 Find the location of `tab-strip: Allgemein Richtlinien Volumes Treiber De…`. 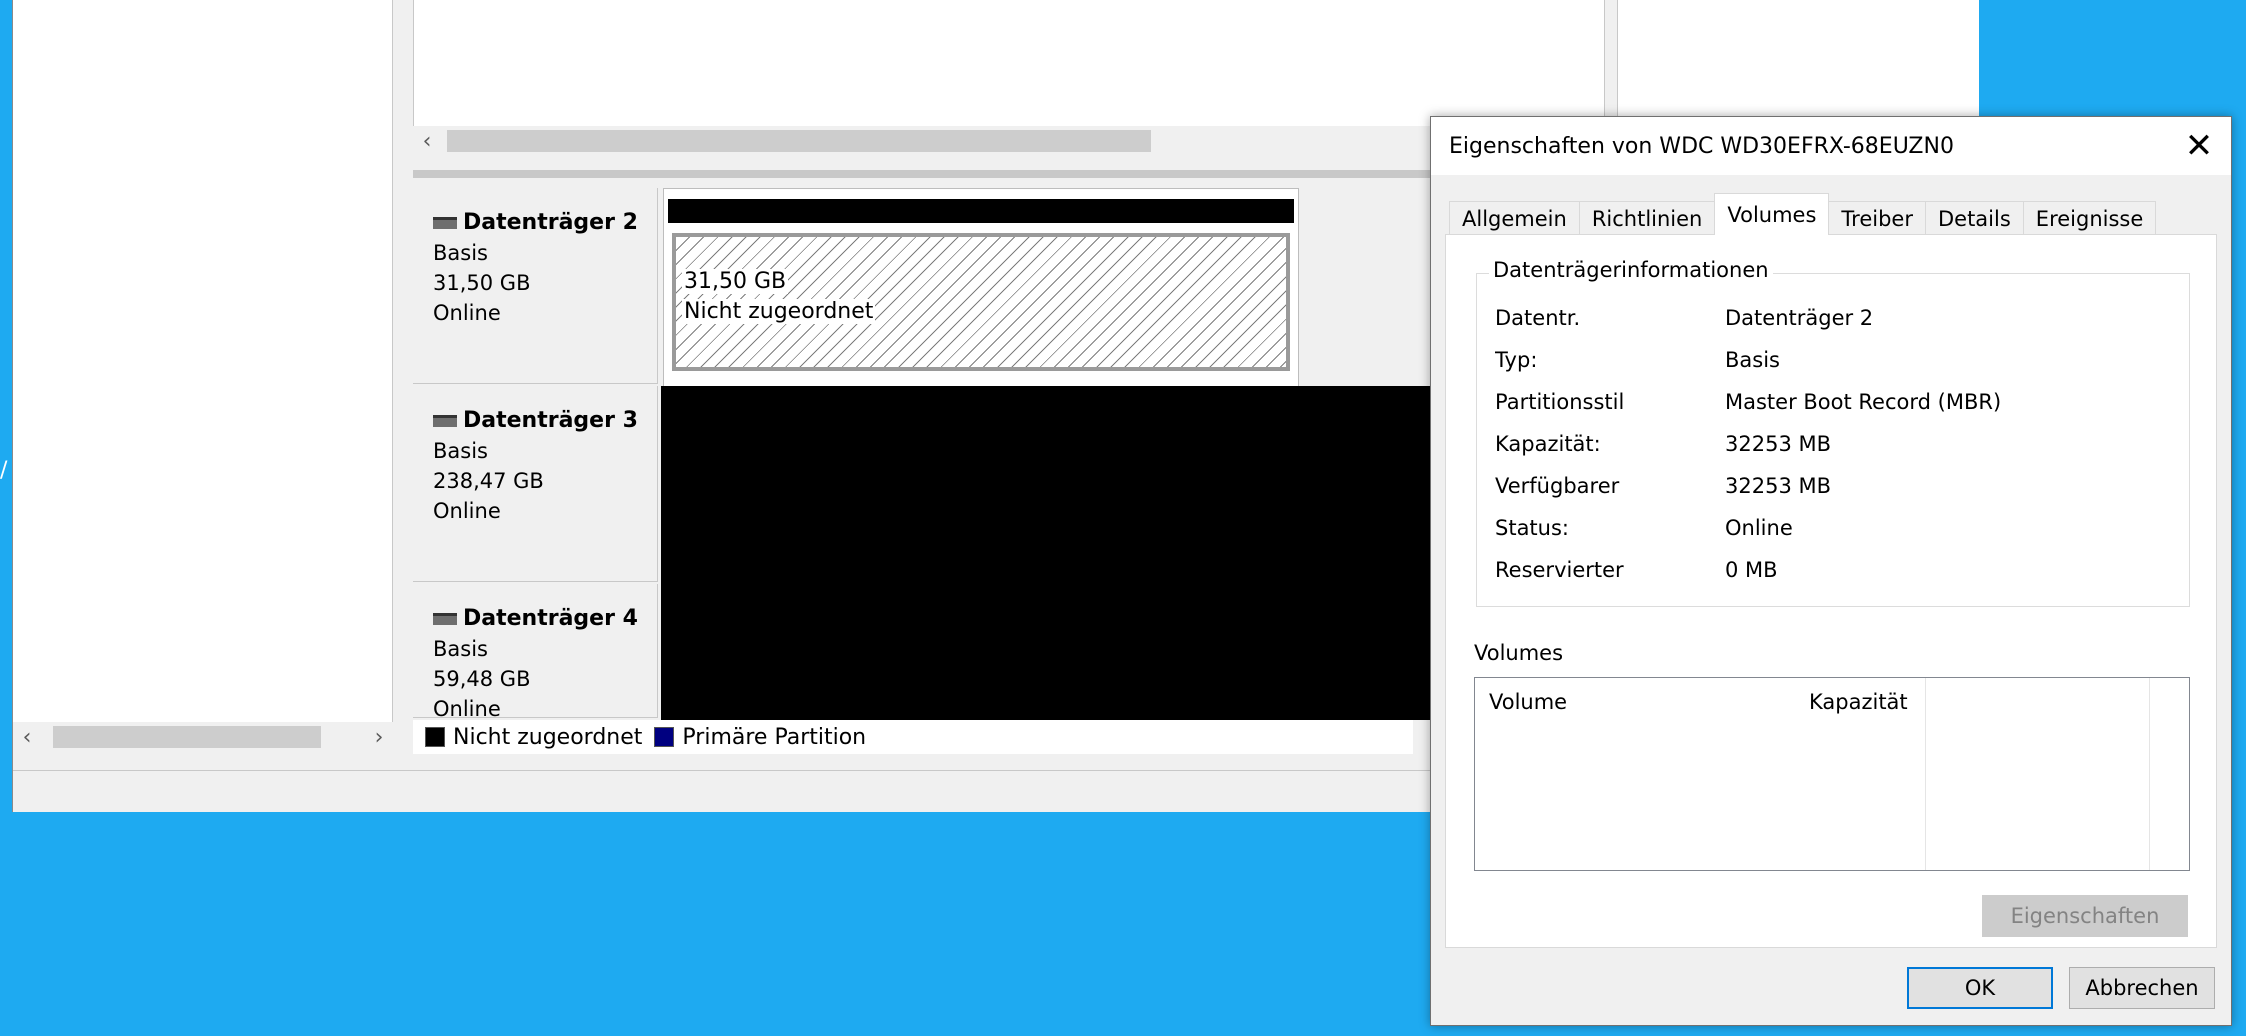

tab-strip: Allgemein Richtlinien Volumes Treiber De… is located at coordinates (1803, 214).